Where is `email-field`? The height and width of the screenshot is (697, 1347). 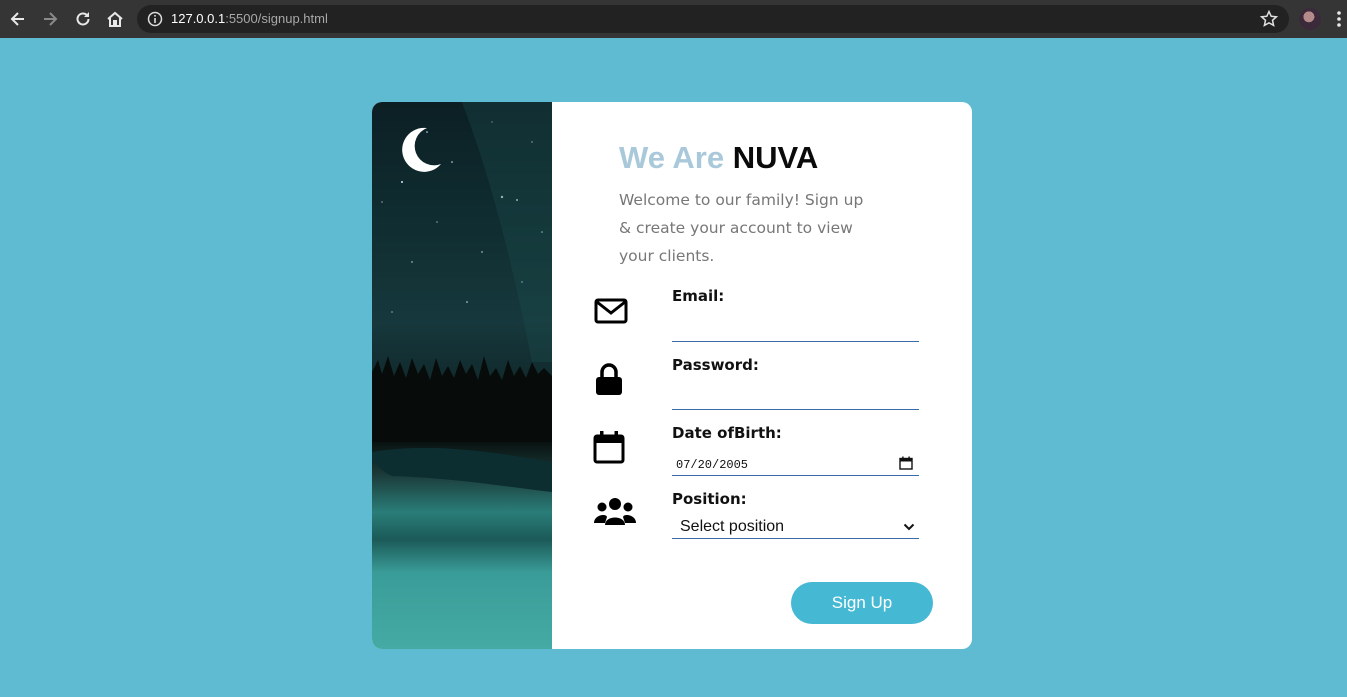
email-field is located at coordinates (795, 330).